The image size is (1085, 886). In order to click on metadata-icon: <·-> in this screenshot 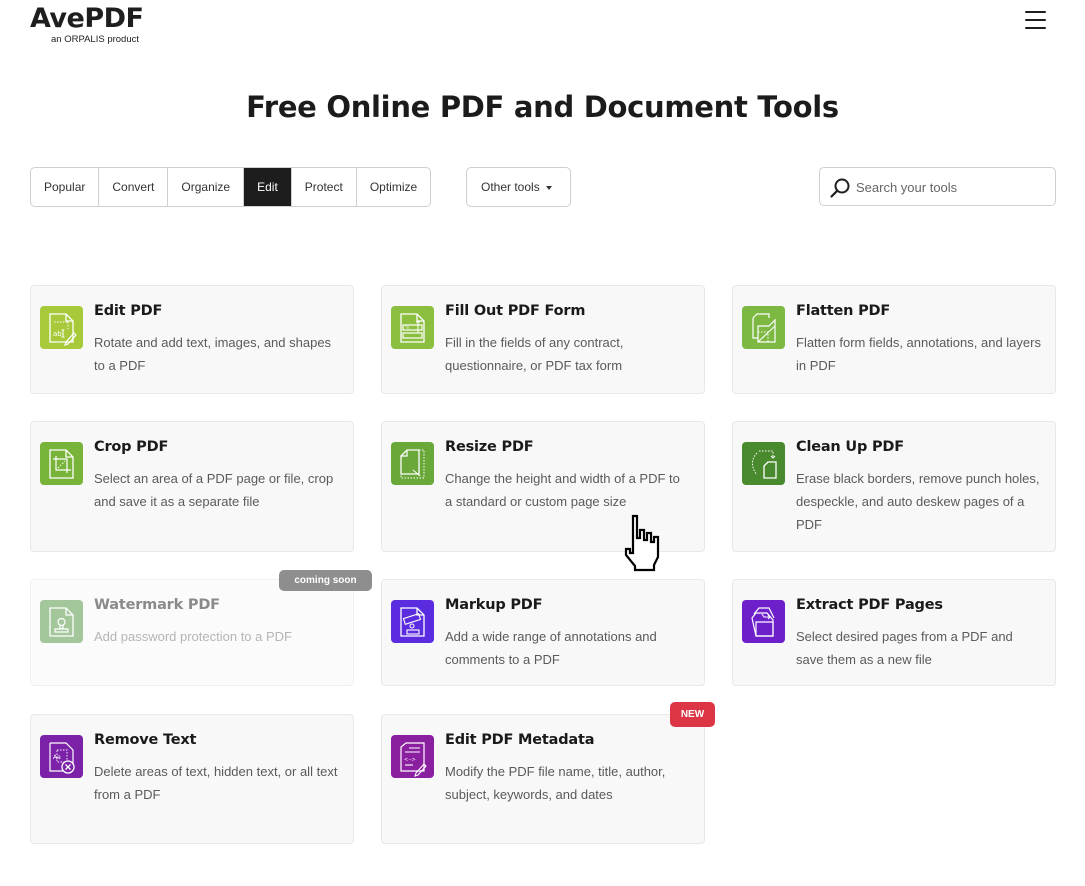, I will do `click(412, 756)`.